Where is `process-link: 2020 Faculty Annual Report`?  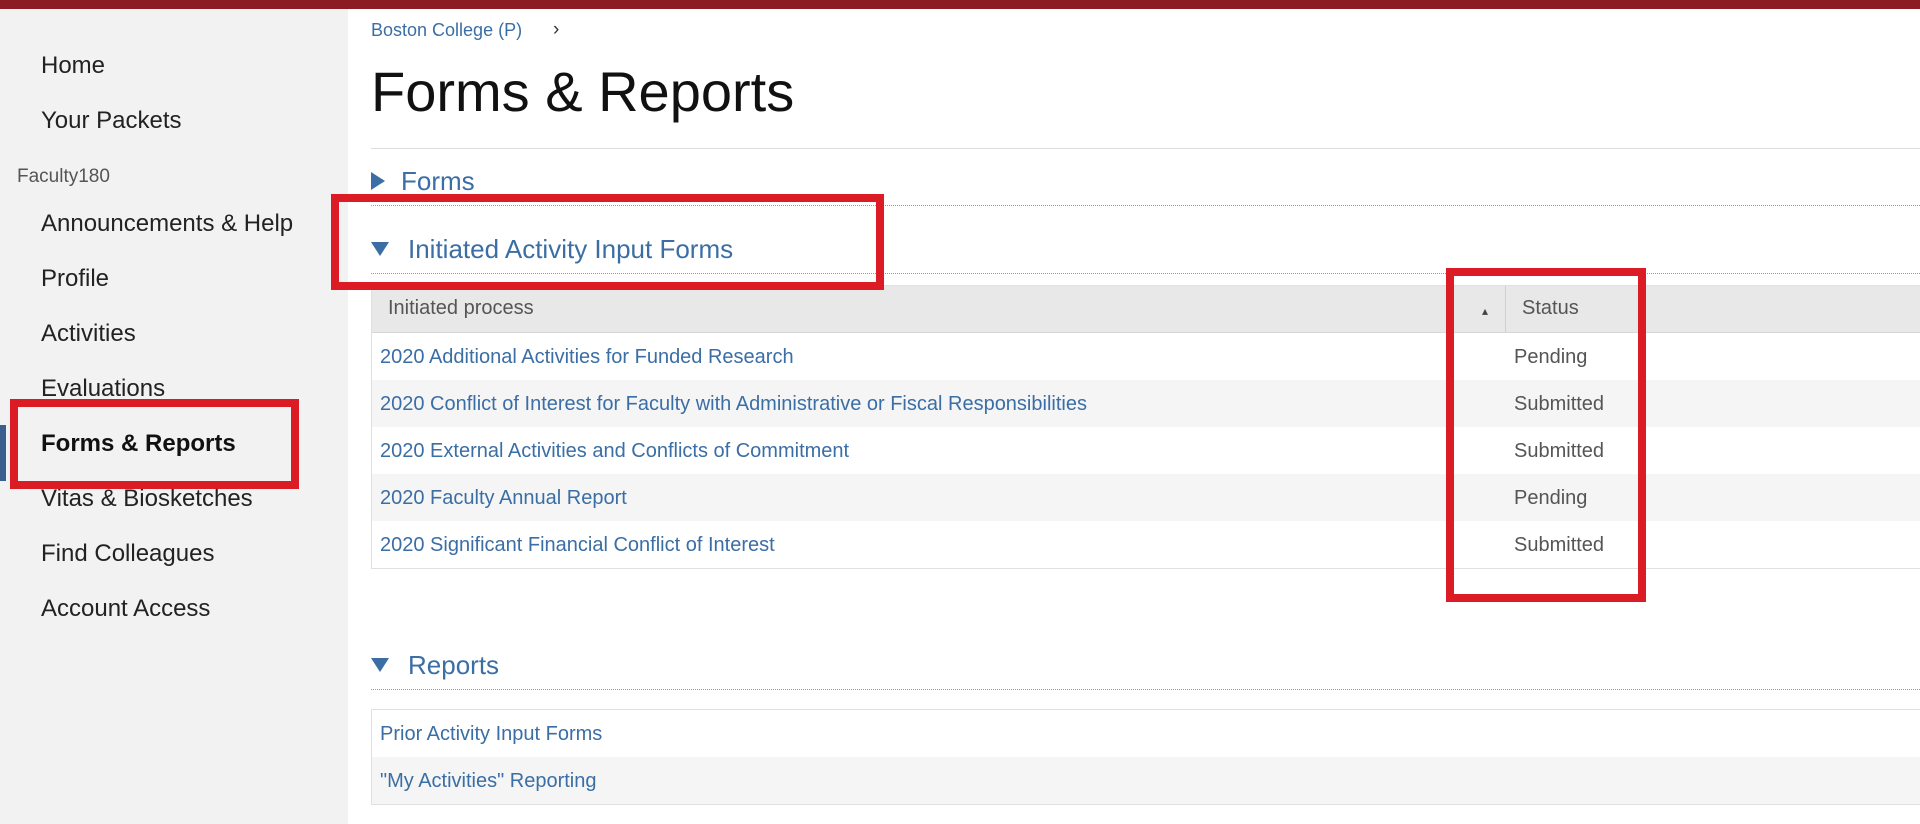
process-link: 2020 Faculty Annual Report is located at coordinates (503, 498).